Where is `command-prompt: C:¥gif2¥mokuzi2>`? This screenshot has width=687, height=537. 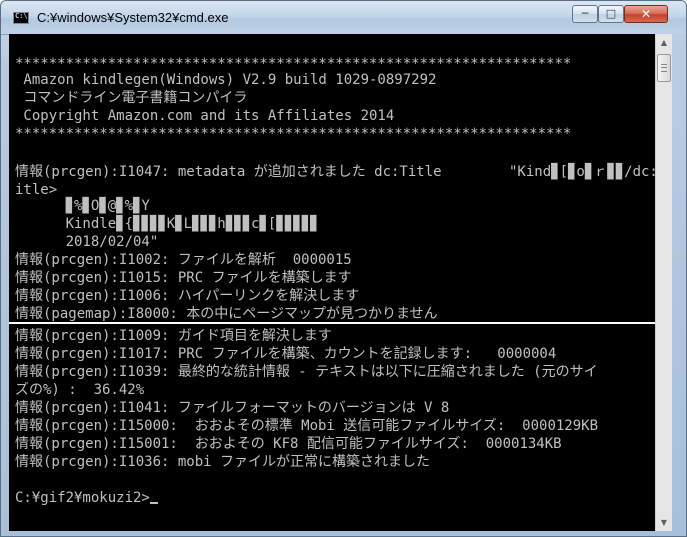
command-prompt: C:¥gif2¥mokuzi2> is located at coordinates (86, 498).